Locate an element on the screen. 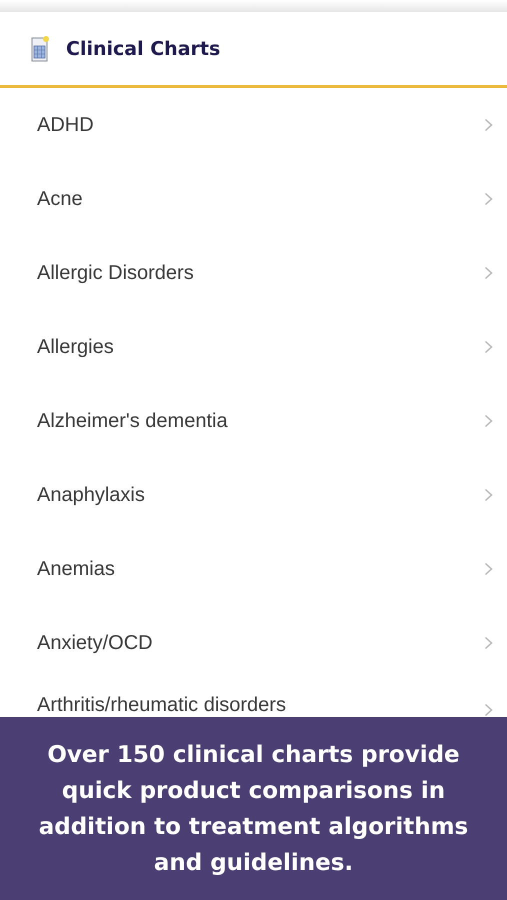  category-list-item: Allergies is located at coordinates (253, 347).